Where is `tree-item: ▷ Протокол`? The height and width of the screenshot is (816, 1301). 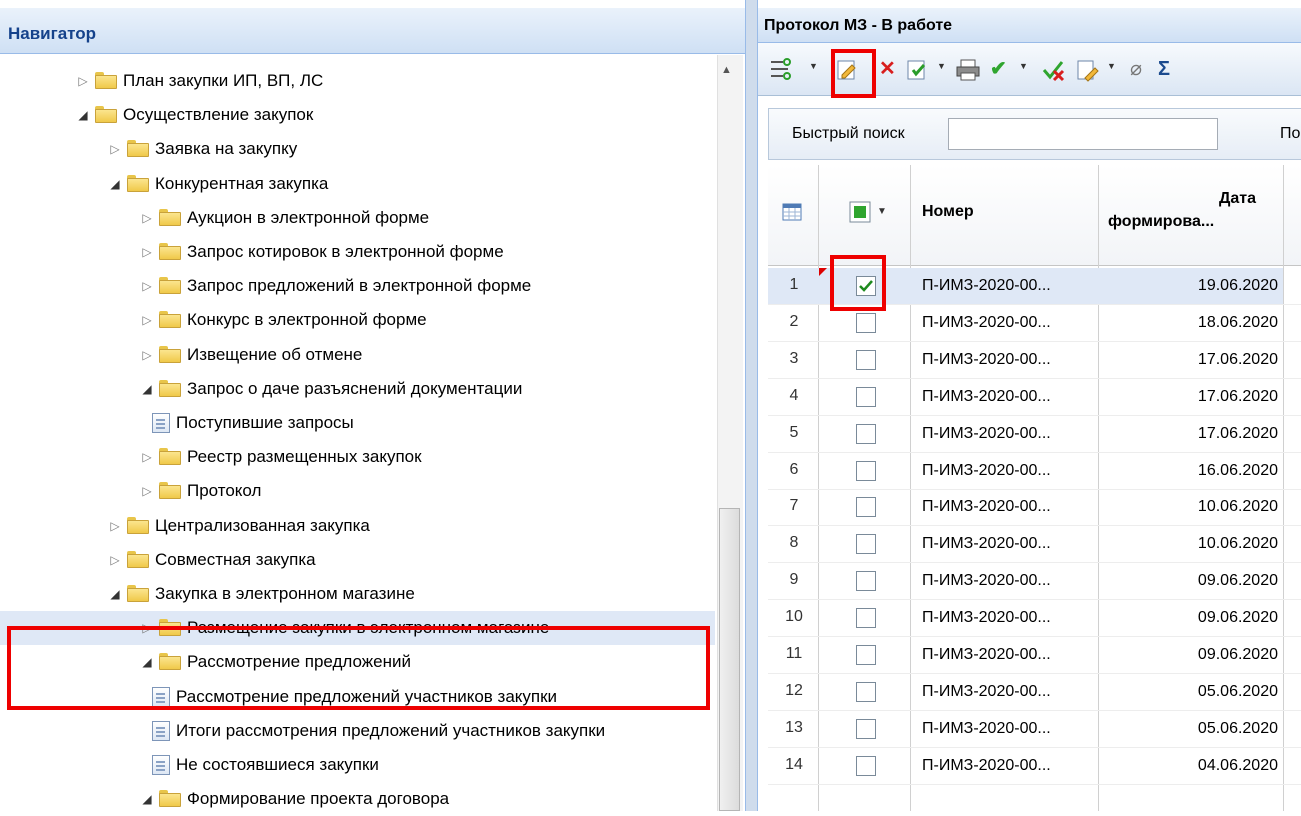 tree-item: ▷ Протокол is located at coordinates (357, 491).